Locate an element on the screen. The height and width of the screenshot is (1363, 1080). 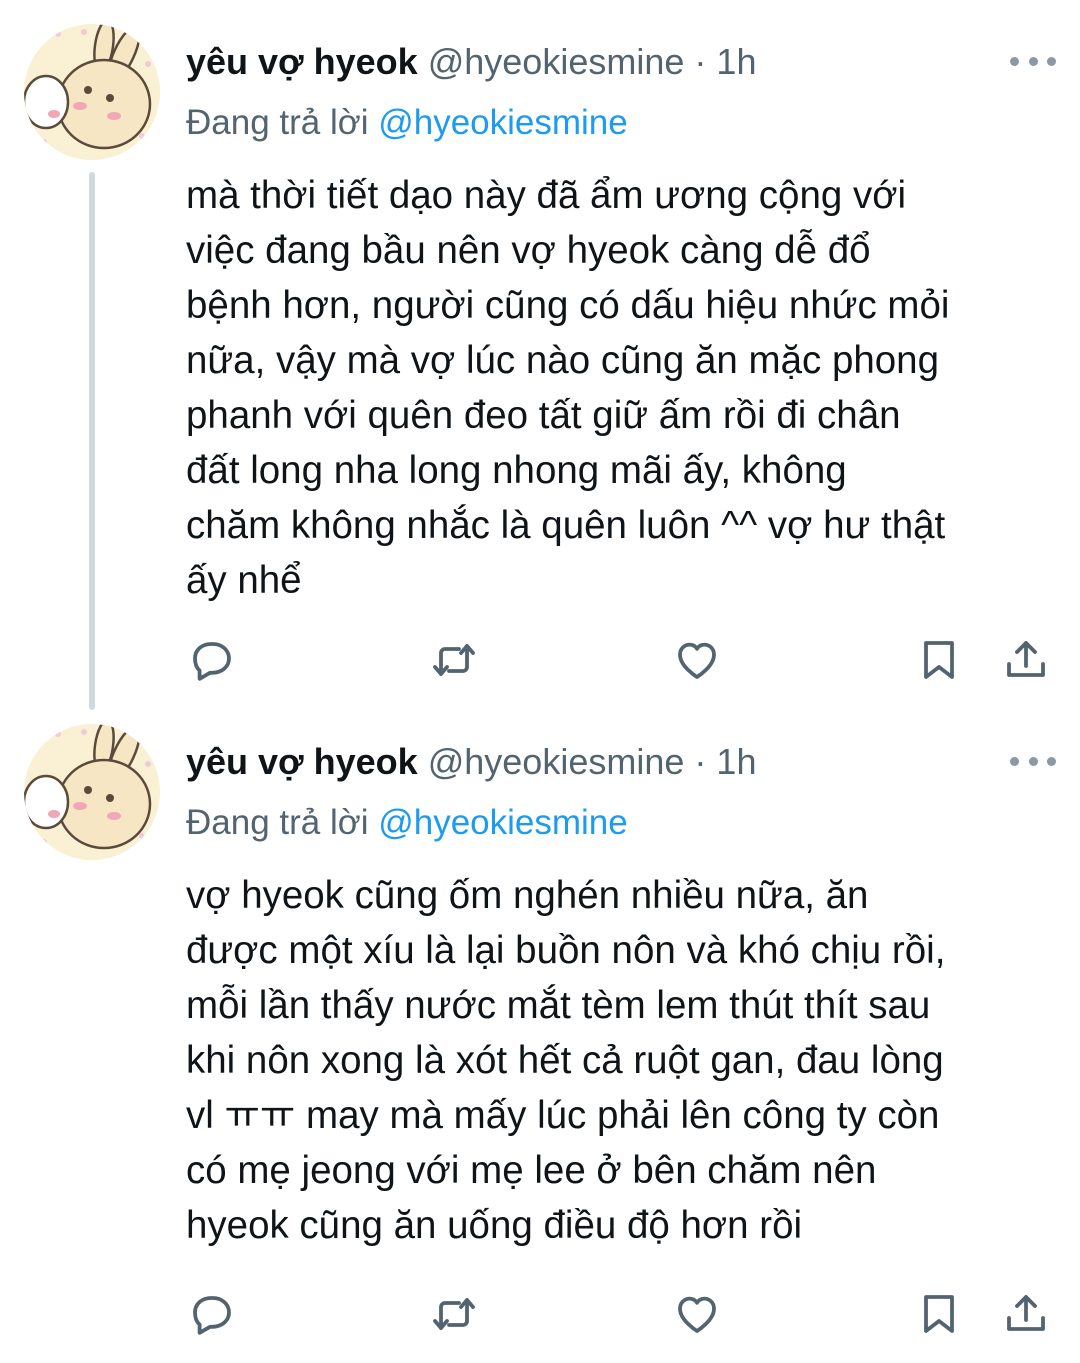
thread-connector-line is located at coordinates (92, 441).